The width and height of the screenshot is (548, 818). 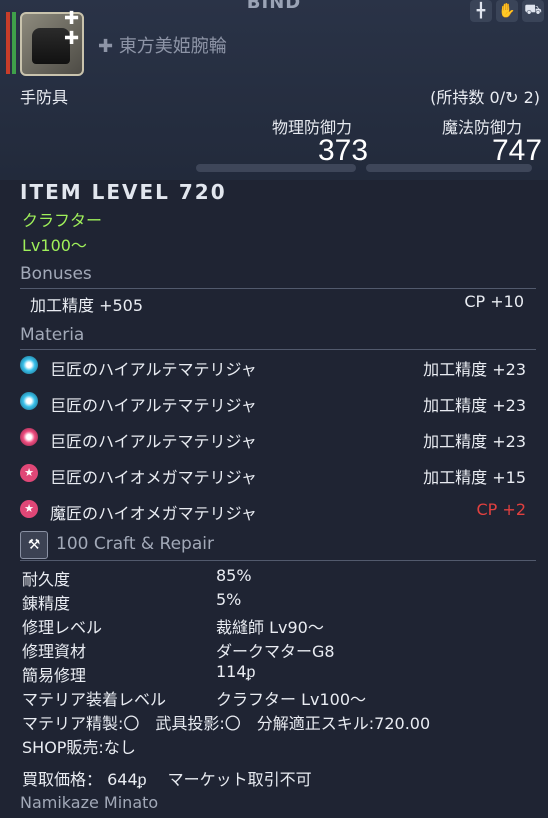 What do you see at coordinates (512, 97) in the screenshot?
I see `swirl-icon: ↻` at bounding box center [512, 97].